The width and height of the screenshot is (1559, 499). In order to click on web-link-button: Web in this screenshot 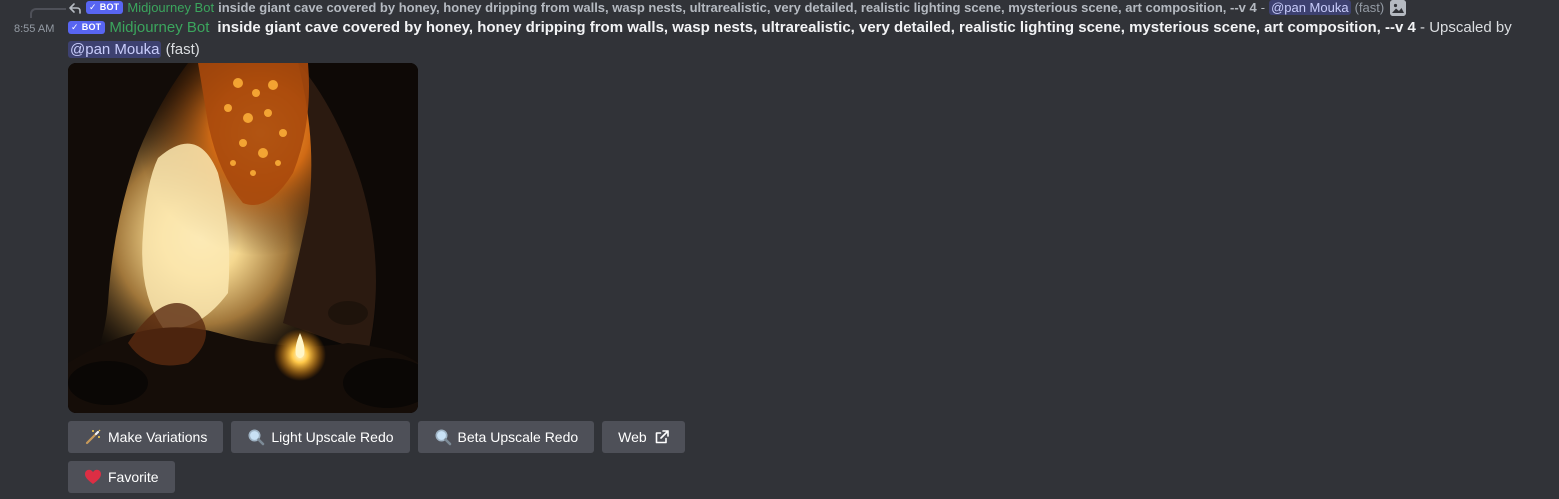, I will do `click(643, 437)`.